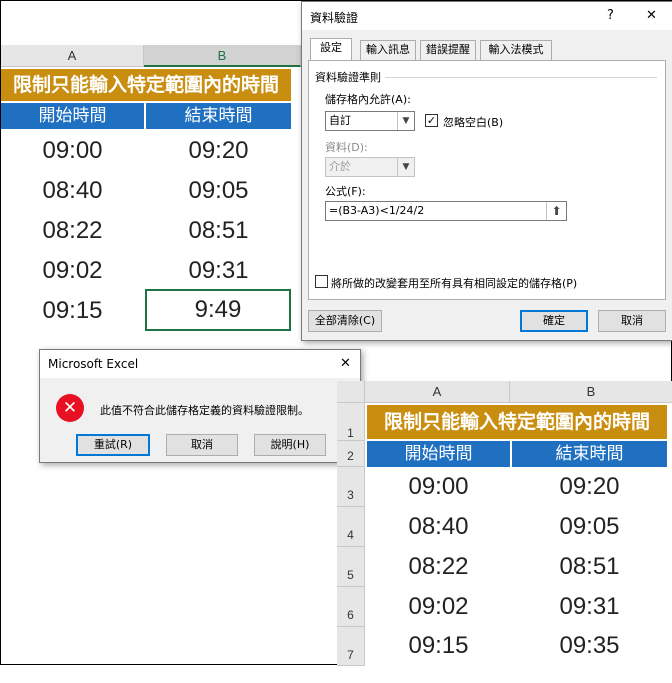 The height and width of the screenshot is (683, 672). Describe the element at coordinates (346, 147) in the screenshot. I see `data-label: 資料(D):` at that location.